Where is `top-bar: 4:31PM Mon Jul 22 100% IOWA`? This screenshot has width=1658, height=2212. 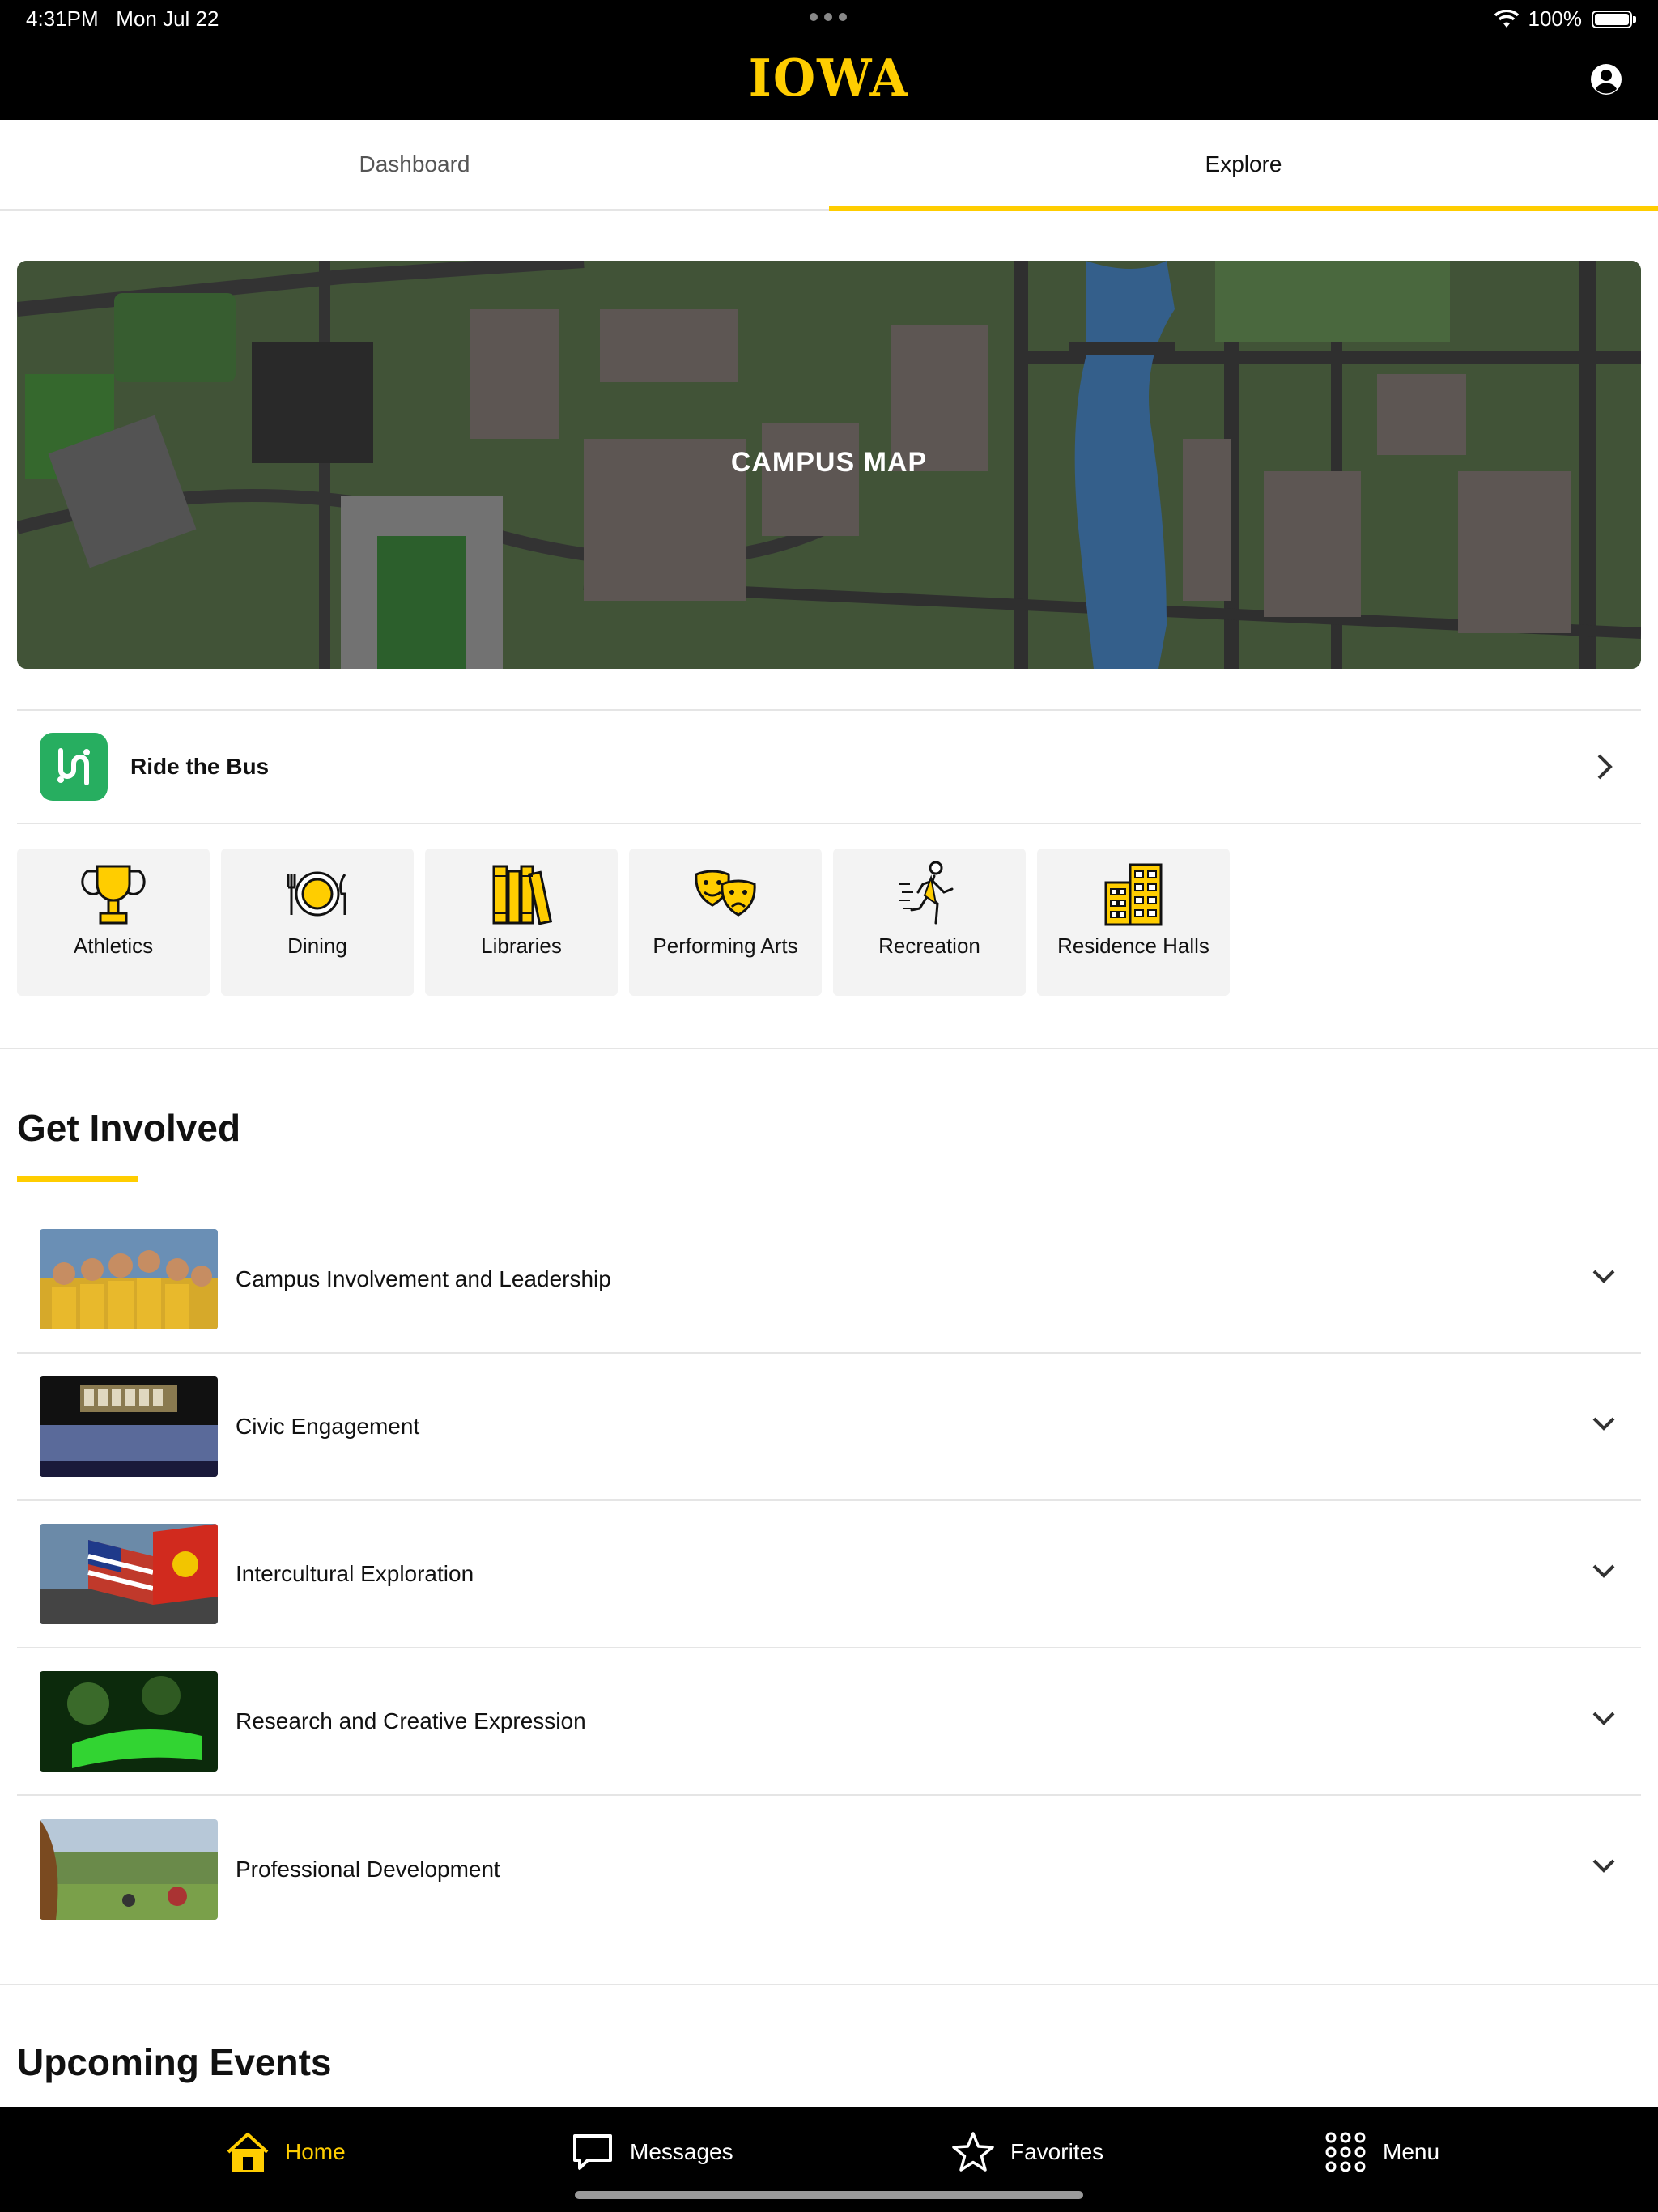
top-bar: 4:31PM Mon Jul 22 100% IOWA is located at coordinates (829, 60).